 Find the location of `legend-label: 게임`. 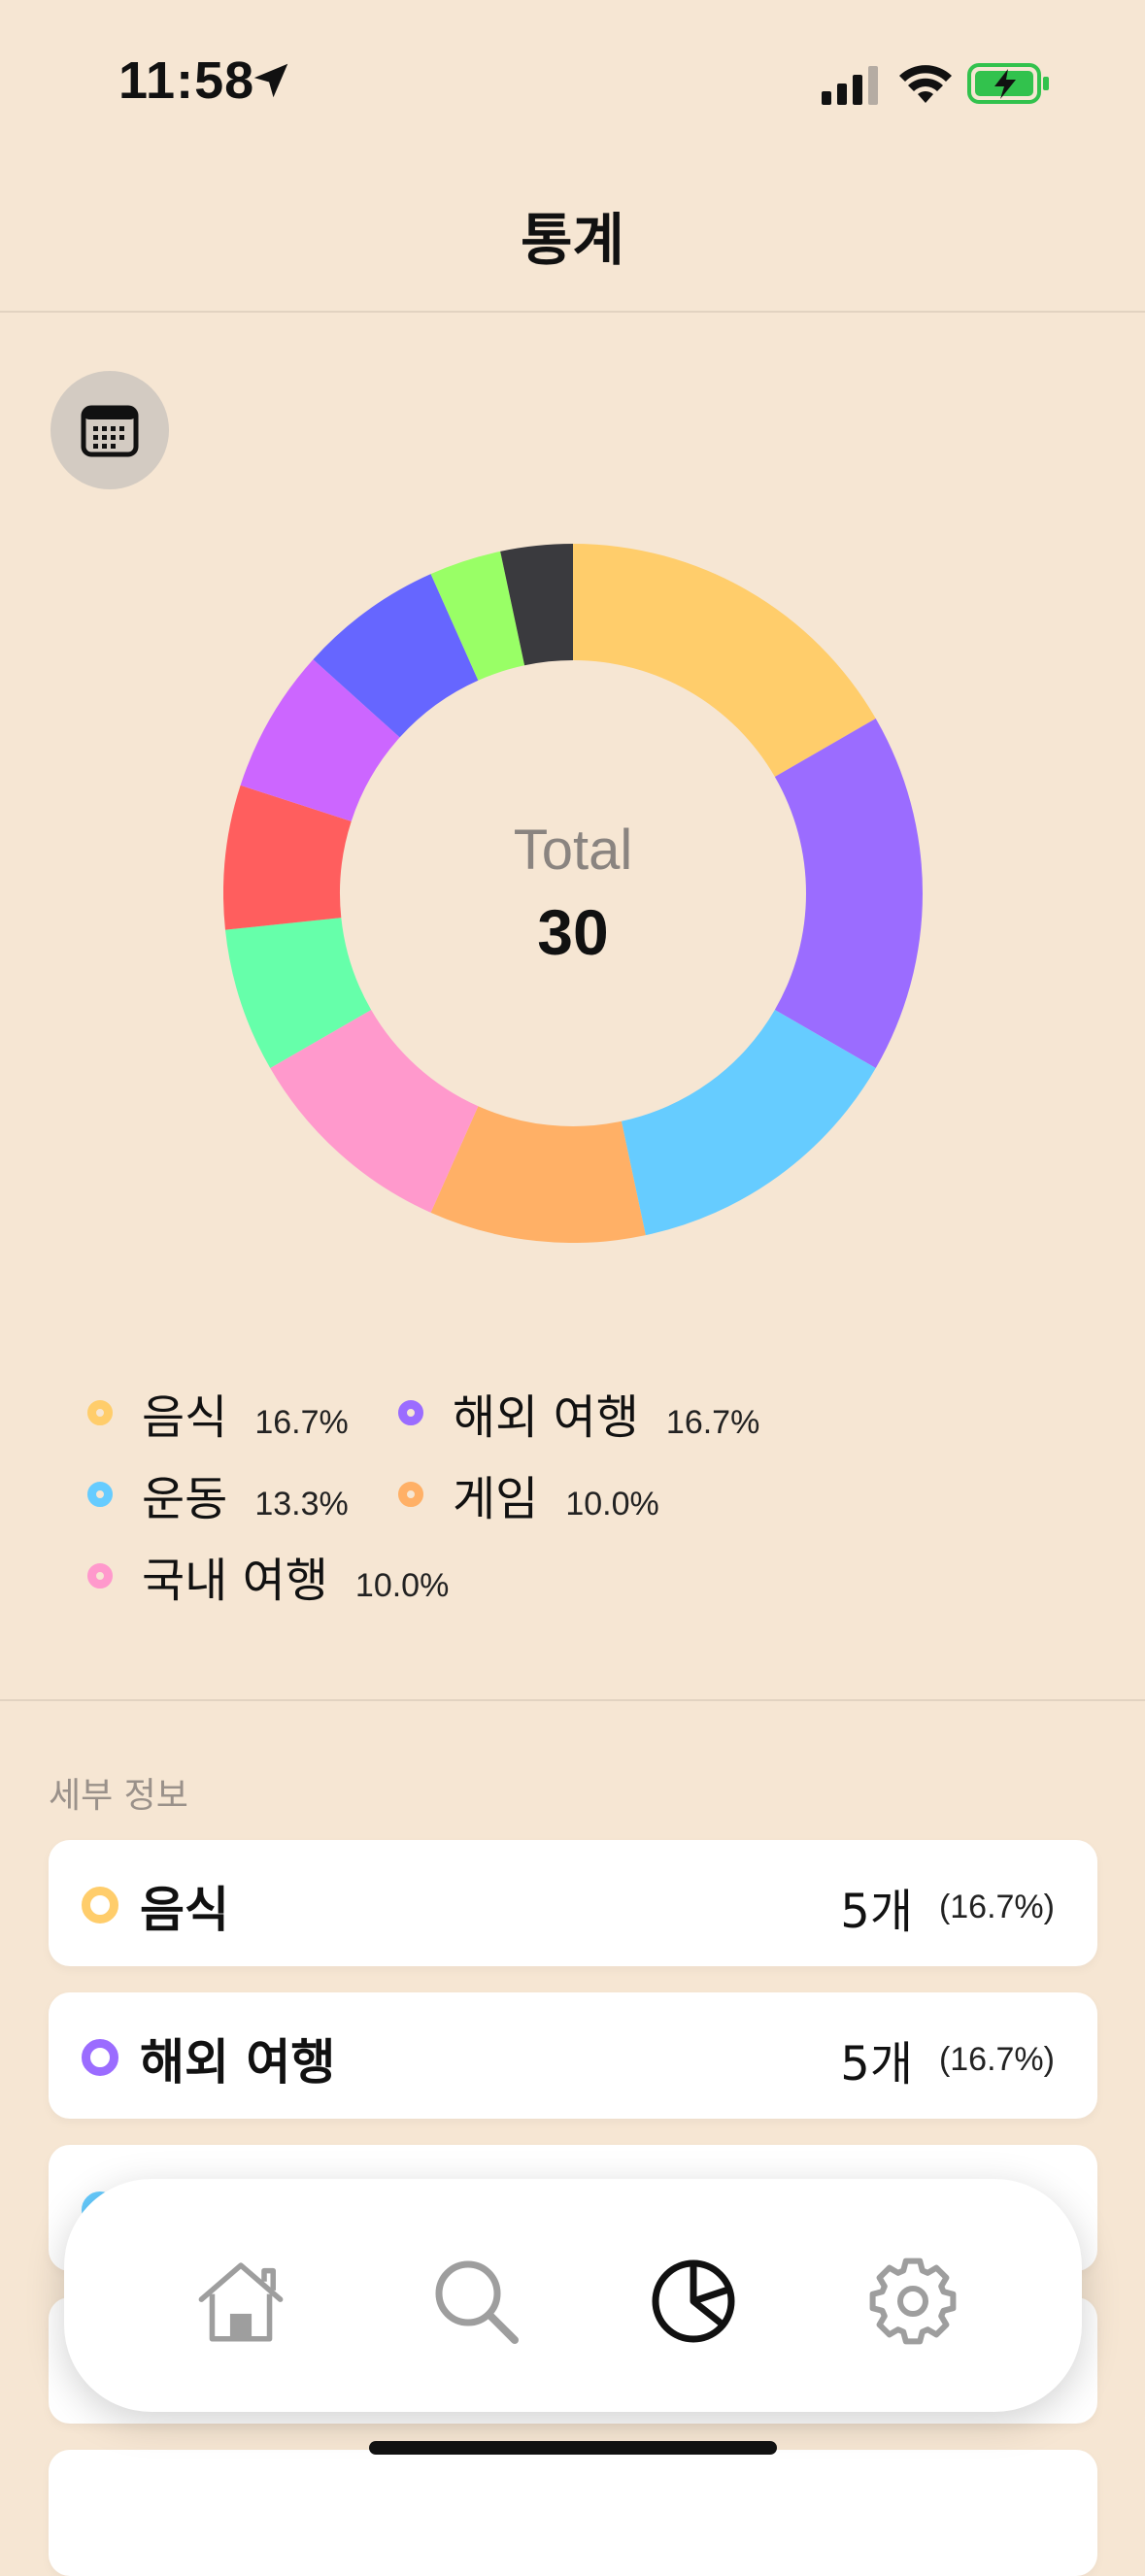

legend-label: 게임 is located at coordinates (496, 1499).